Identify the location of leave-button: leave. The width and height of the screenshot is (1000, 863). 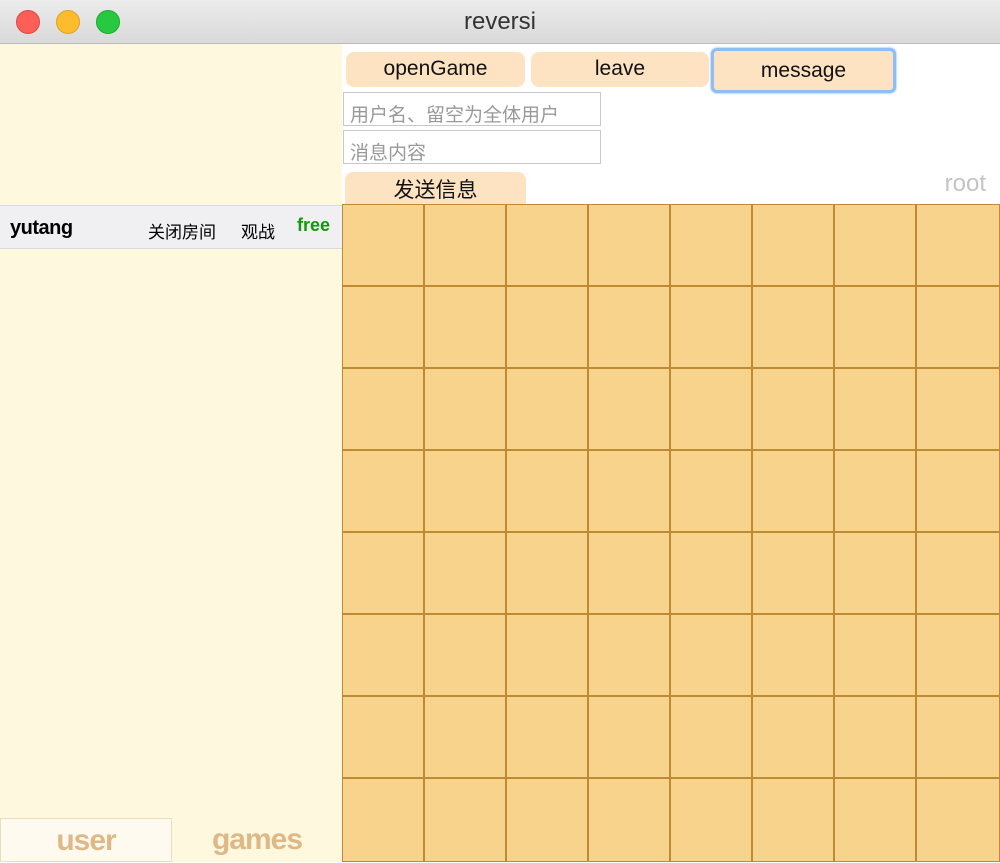
(620, 69).